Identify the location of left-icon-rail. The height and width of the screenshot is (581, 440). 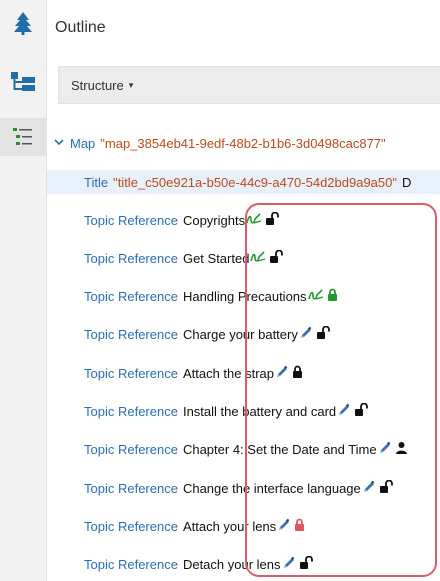
(23, 290).